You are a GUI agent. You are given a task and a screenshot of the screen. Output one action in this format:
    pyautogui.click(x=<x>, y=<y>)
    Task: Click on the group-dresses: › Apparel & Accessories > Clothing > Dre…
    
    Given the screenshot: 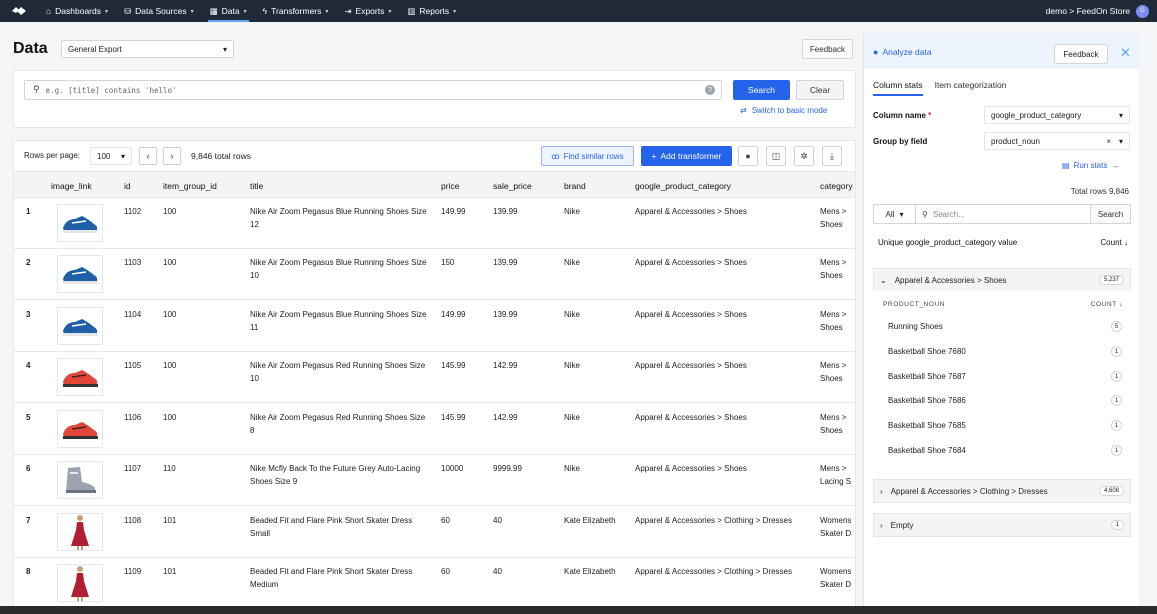 What is the action you would take?
    pyautogui.click(x=1002, y=491)
    